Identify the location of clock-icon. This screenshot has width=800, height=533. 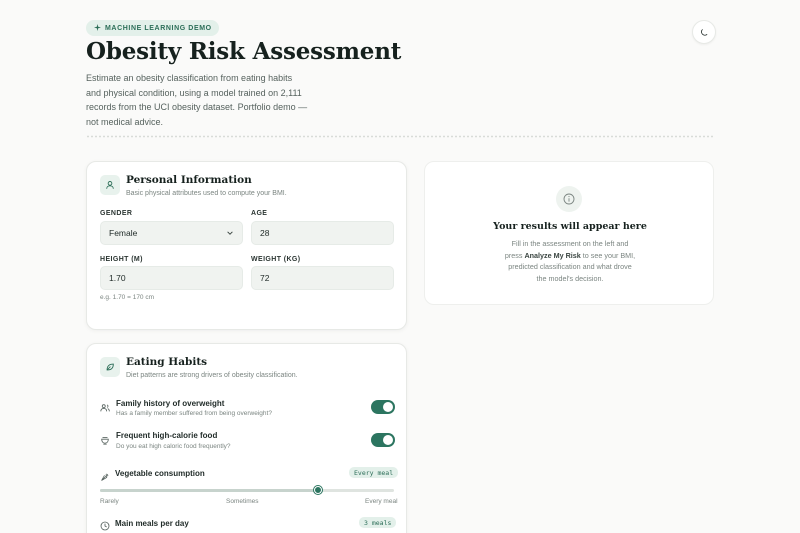
(105, 525).